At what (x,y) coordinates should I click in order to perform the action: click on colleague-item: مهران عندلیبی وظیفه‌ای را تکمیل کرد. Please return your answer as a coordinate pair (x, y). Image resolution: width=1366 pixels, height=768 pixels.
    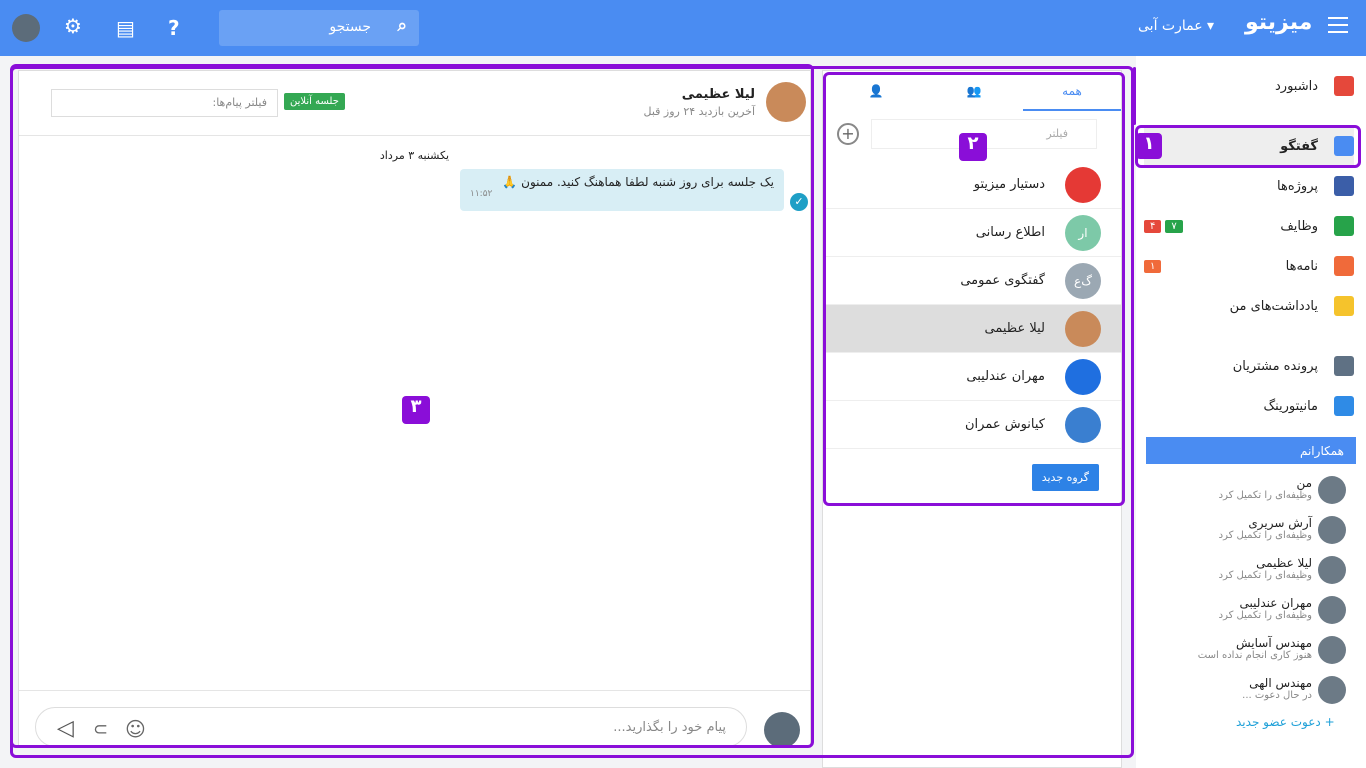
    Looking at the image, I should click on (1246, 612).